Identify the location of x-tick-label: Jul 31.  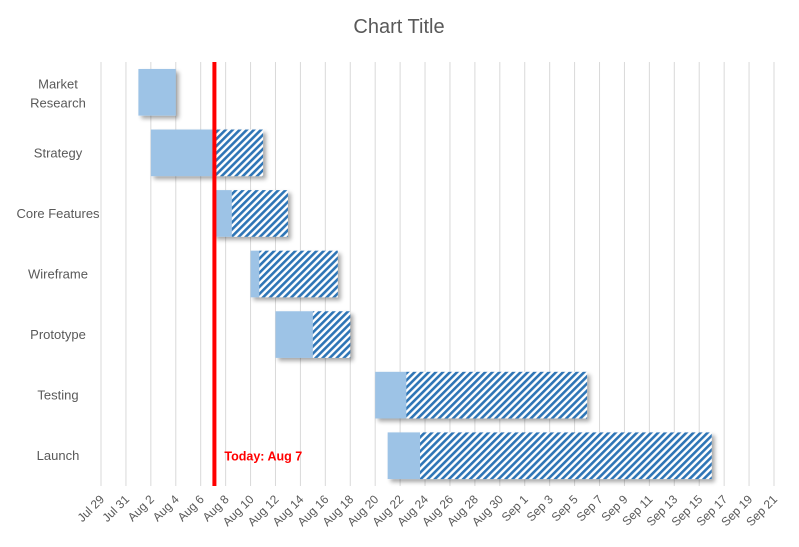
(115, 508).